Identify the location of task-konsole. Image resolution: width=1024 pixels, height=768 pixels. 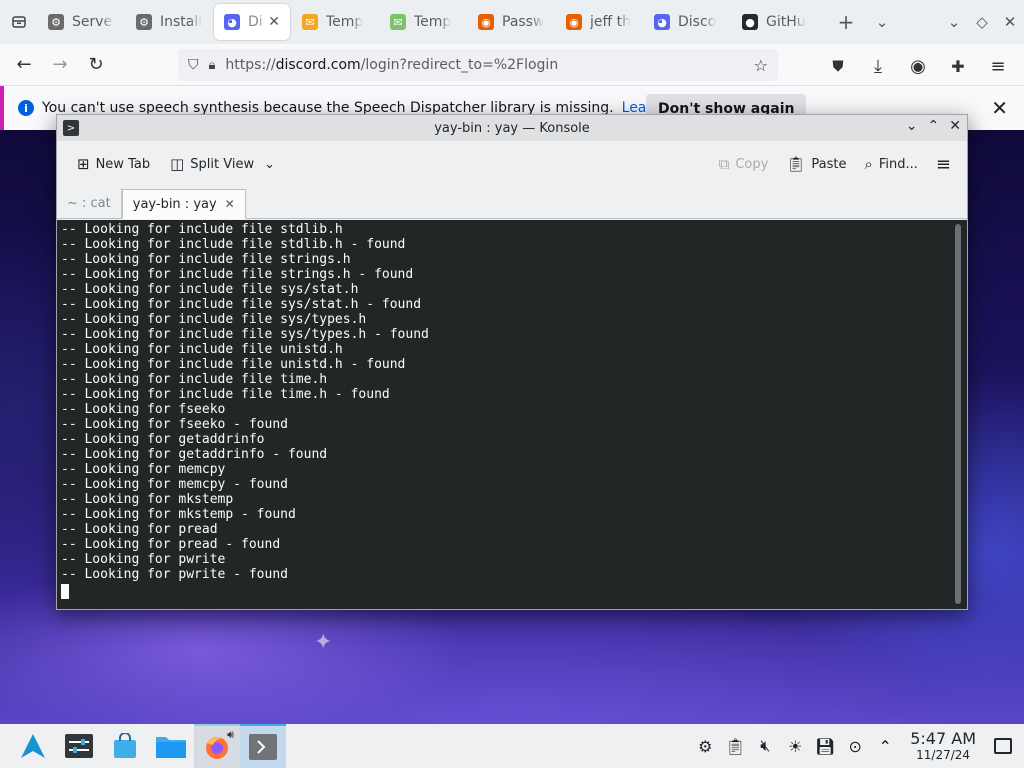
(263, 746).